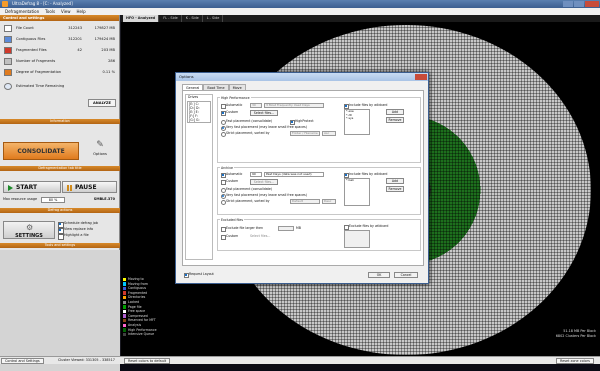 The height and width of the screenshot is (371, 600). What do you see at coordinates (81, 11) in the screenshot?
I see `menu-help: Help` at bounding box center [81, 11].